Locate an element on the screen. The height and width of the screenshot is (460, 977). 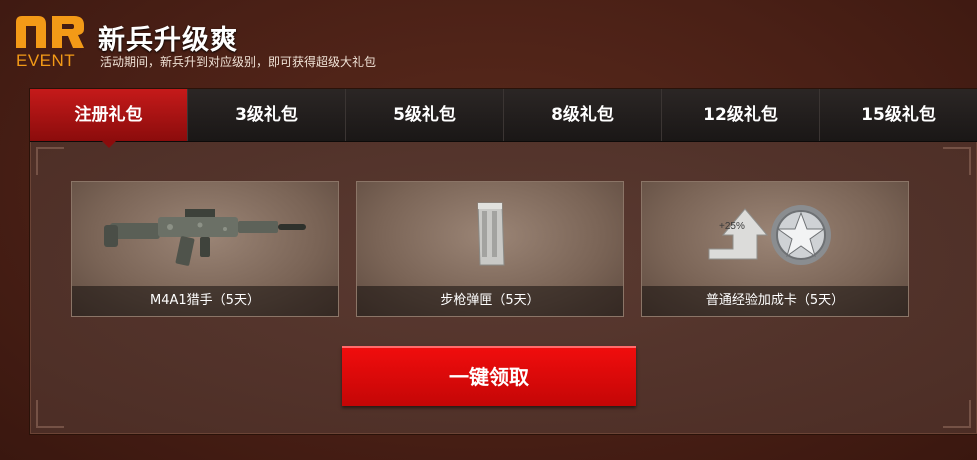
reward-card-magazine: 步枪弹匣（5天） is located at coordinates (490, 249).